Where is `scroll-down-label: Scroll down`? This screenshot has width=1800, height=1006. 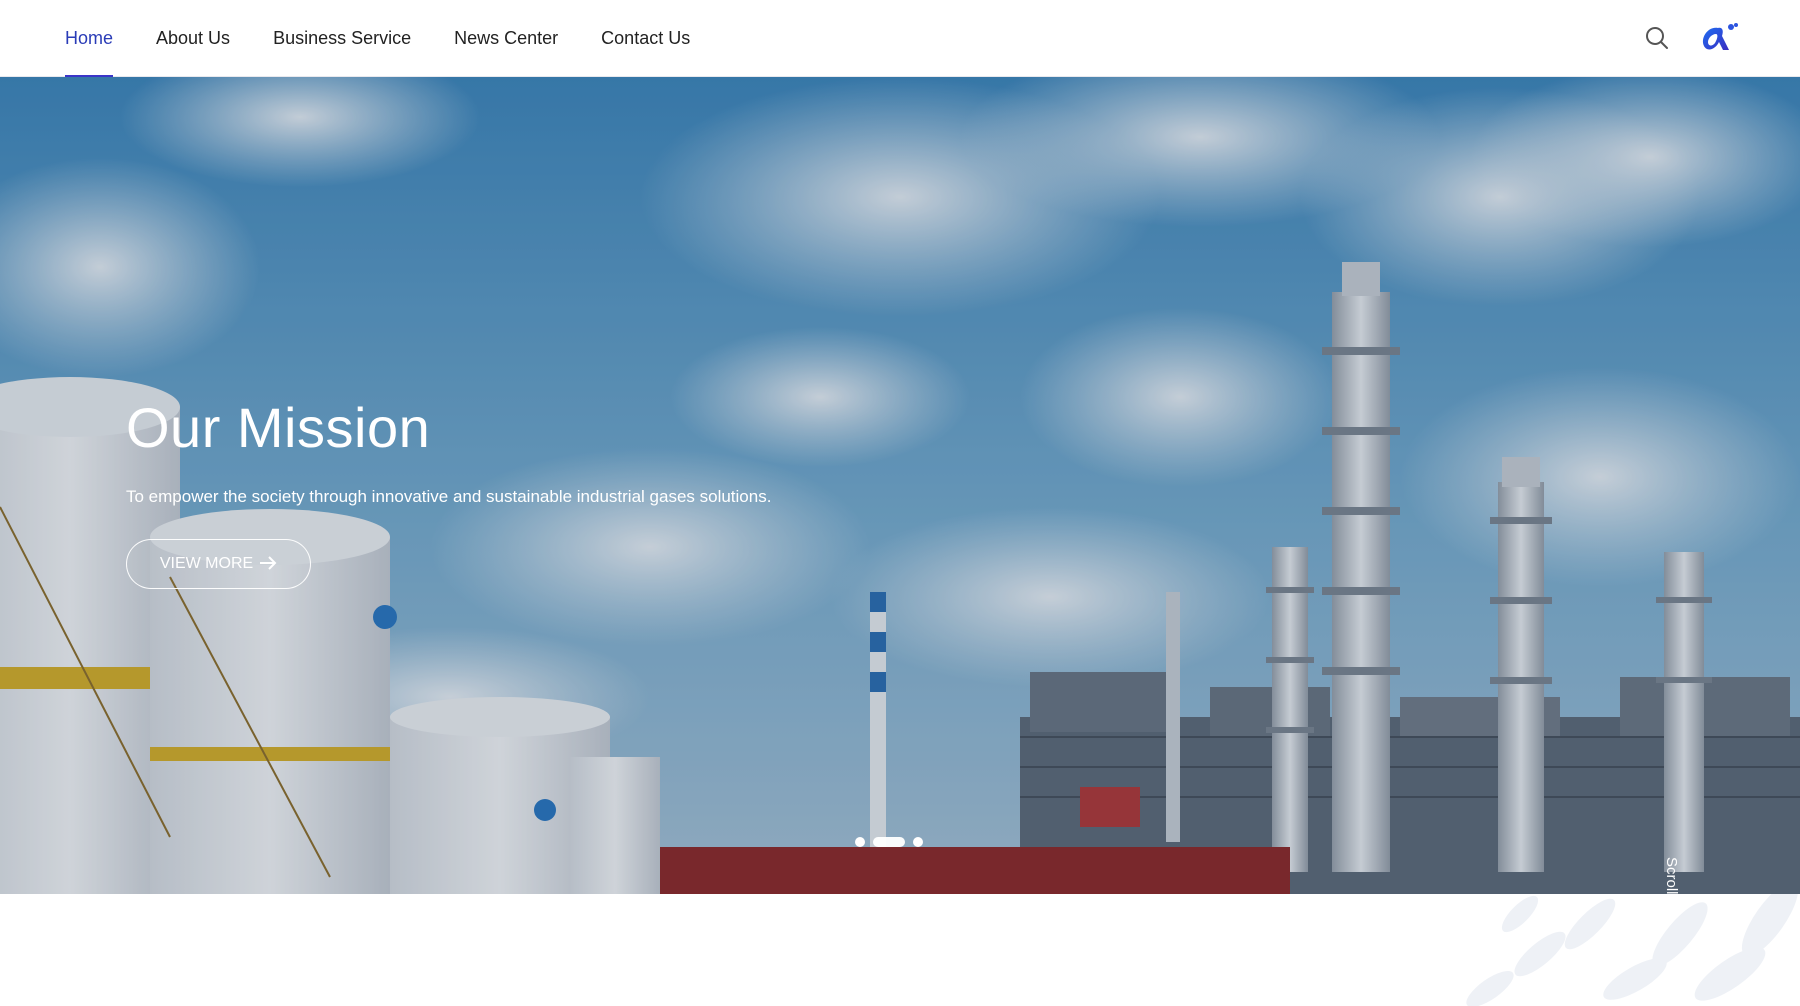
scroll-down-label: Scroll down is located at coordinates (1671, 875).